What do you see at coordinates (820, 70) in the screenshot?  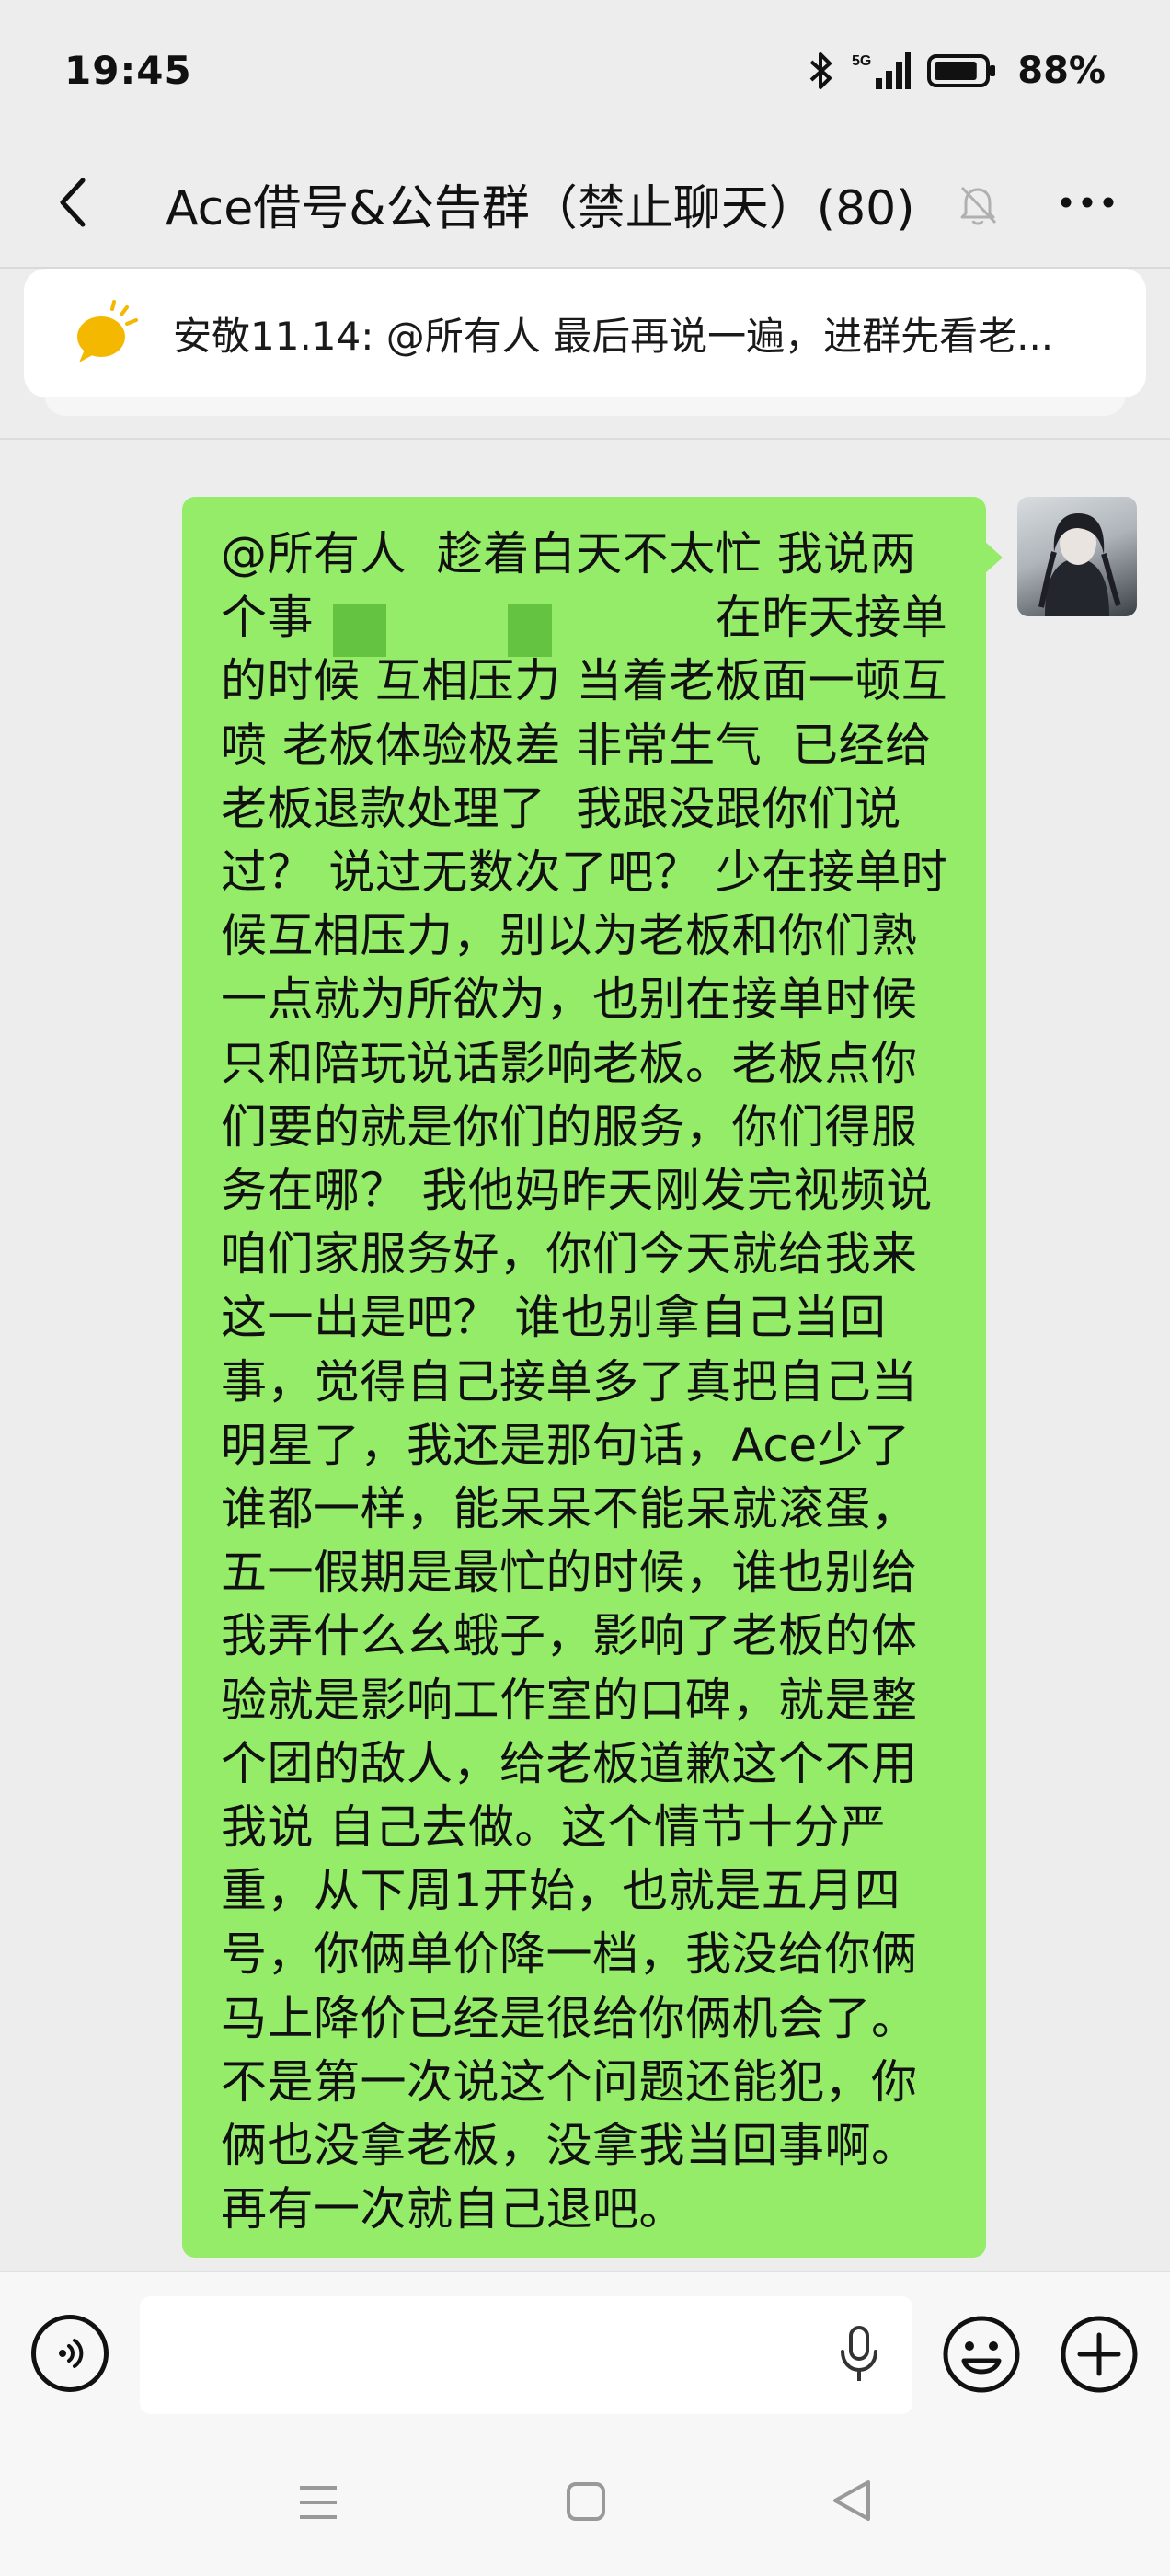 I see `bluetooth-icon` at bounding box center [820, 70].